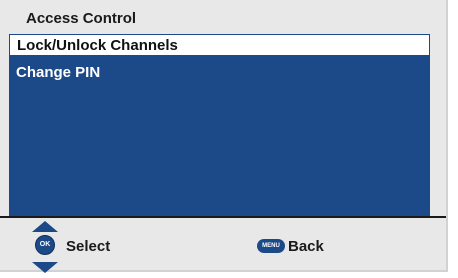 The height and width of the screenshot is (278, 458). I want to click on down-arrow-icon, so click(45, 267).